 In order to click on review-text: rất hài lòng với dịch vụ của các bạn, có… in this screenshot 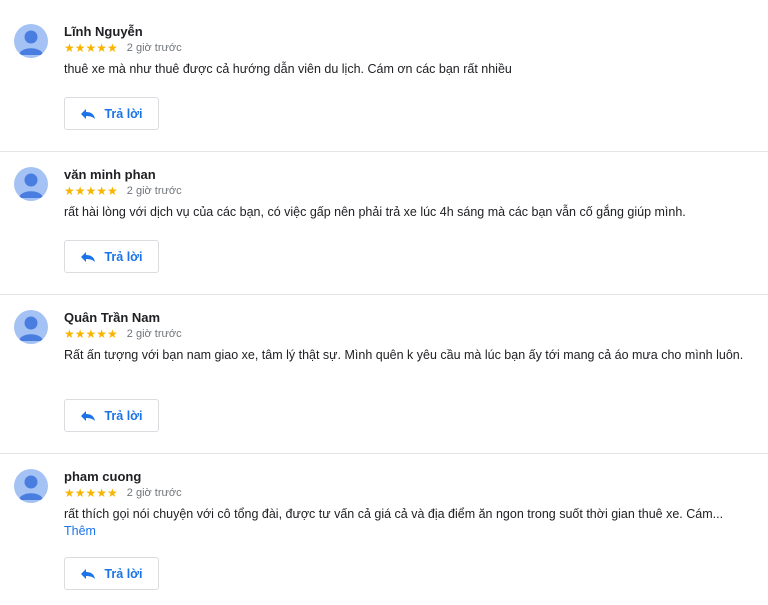, I will do `click(409, 212)`.